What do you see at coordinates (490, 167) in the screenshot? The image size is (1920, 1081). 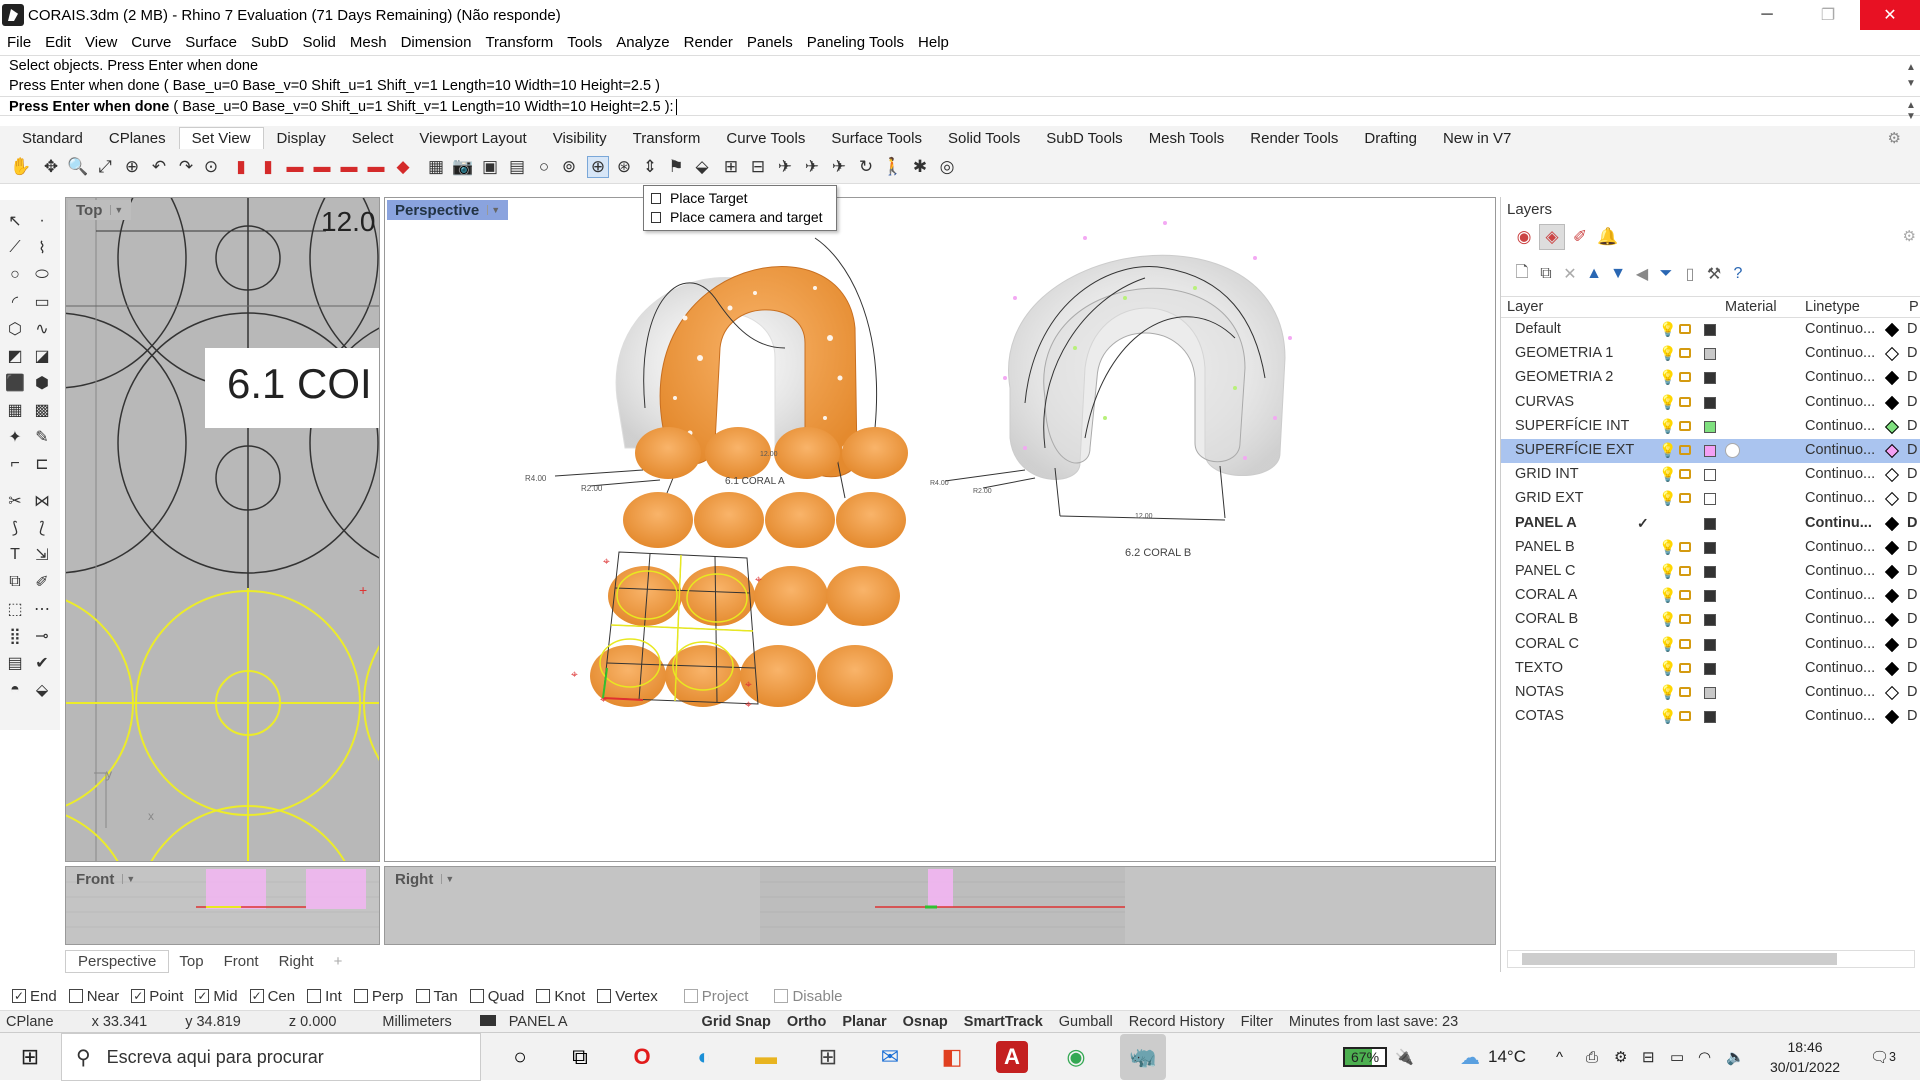 I see `named-views-icon: ▣` at bounding box center [490, 167].